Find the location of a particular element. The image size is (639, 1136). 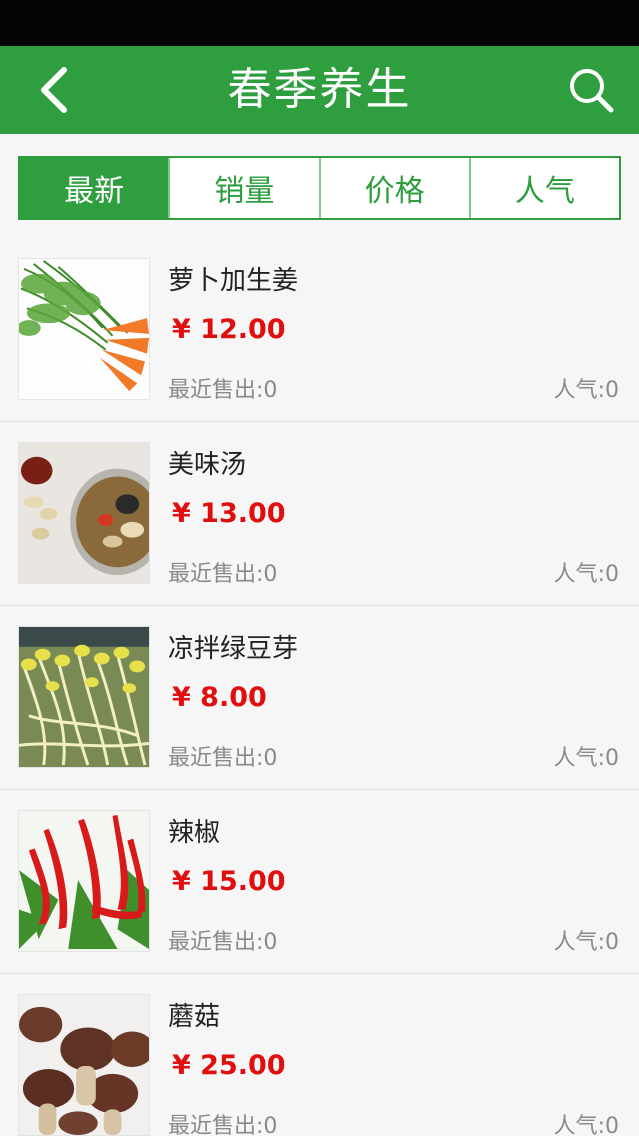

sort-tabs: 最新 销量 价格 人气 is located at coordinates (319, 188).